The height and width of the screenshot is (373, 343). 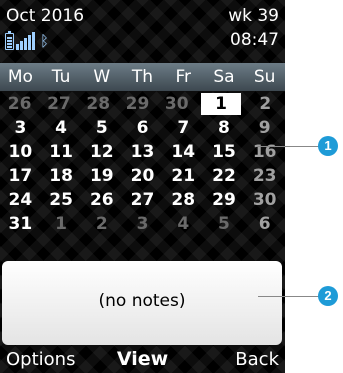 What do you see at coordinates (20, 176) in the screenshot?
I see `calendar-day: 17` at bounding box center [20, 176].